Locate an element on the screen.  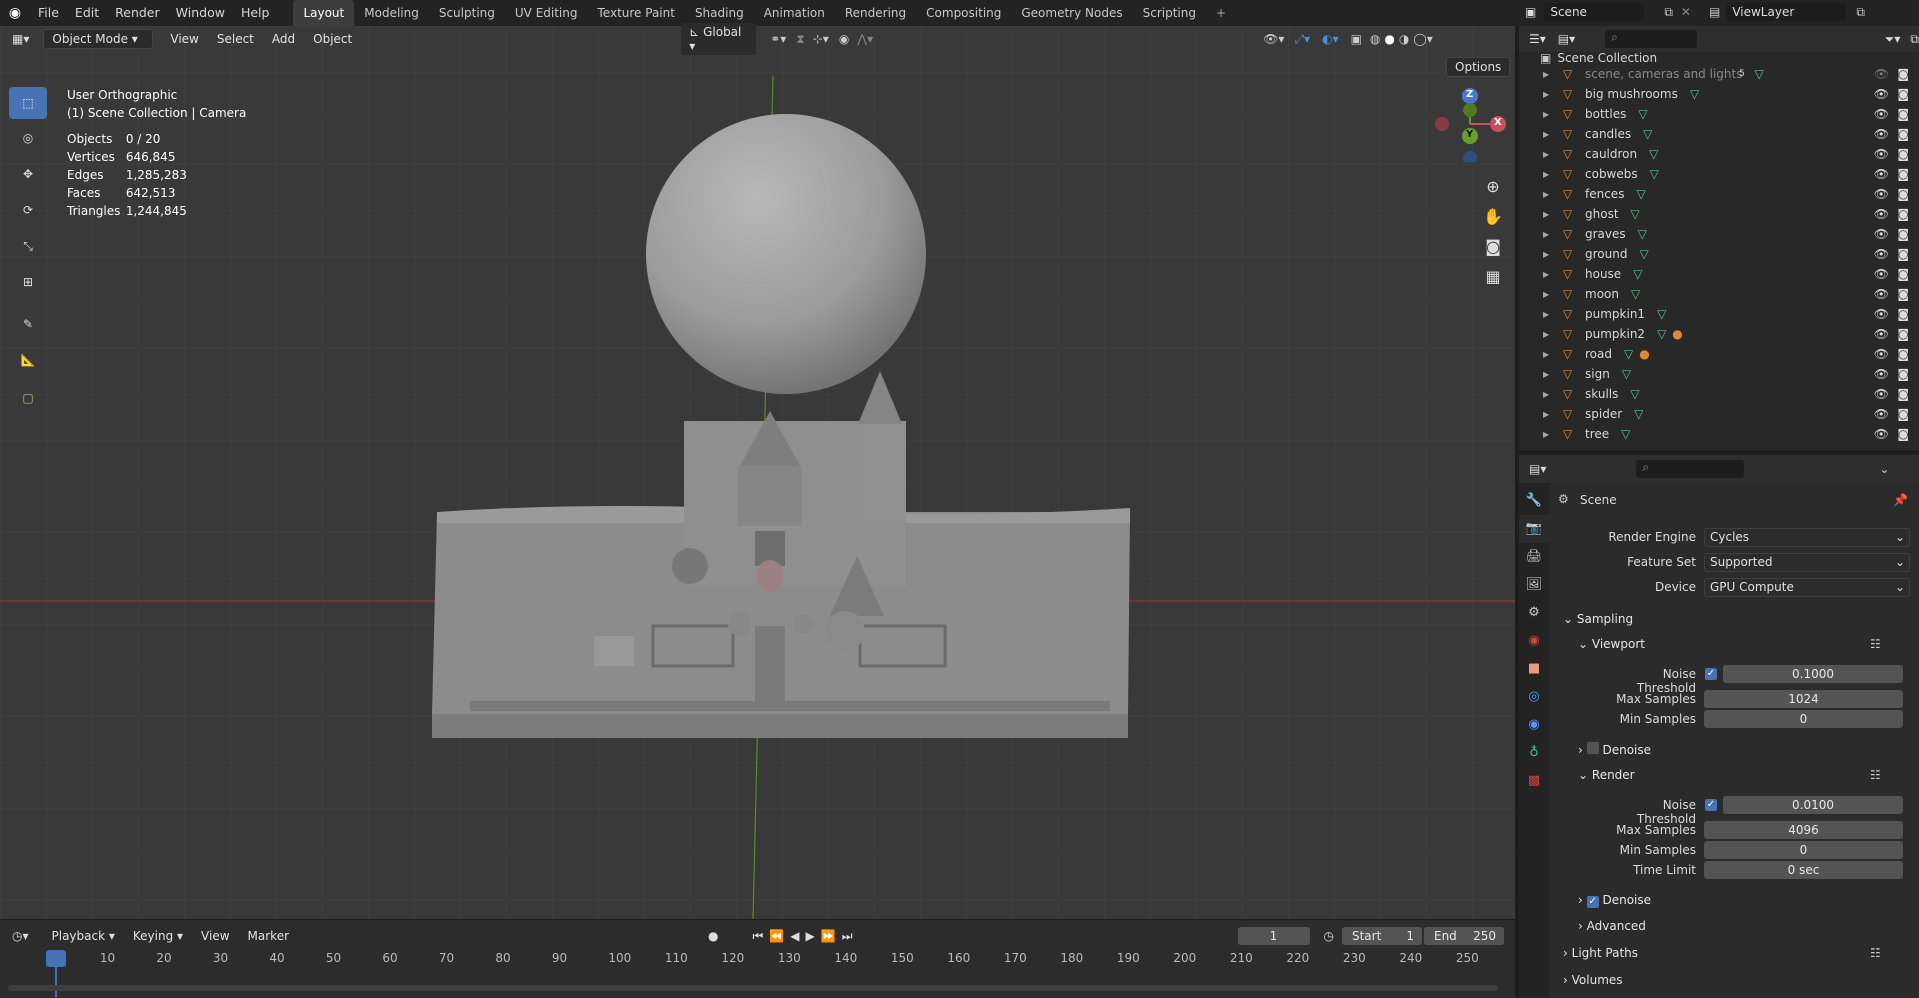
outliner-item: ▸ ▽ big mushrooms ▽ 👁 ◙ is located at coordinates (1719, 94).